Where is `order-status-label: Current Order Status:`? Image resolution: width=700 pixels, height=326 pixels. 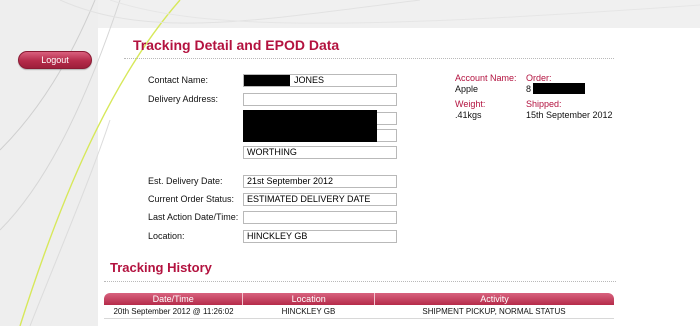 order-status-label: Current Order Status: is located at coordinates (191, 199).